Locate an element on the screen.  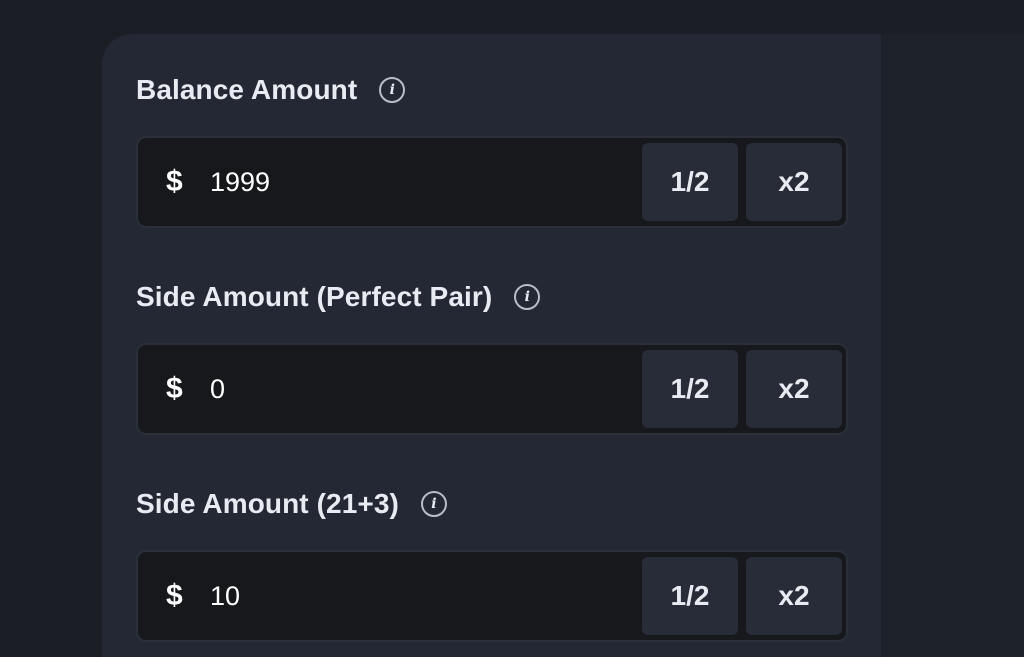
twentyone-plus-three-amount-label: Side Amount (21+3) is located at coordinates (267, 503).